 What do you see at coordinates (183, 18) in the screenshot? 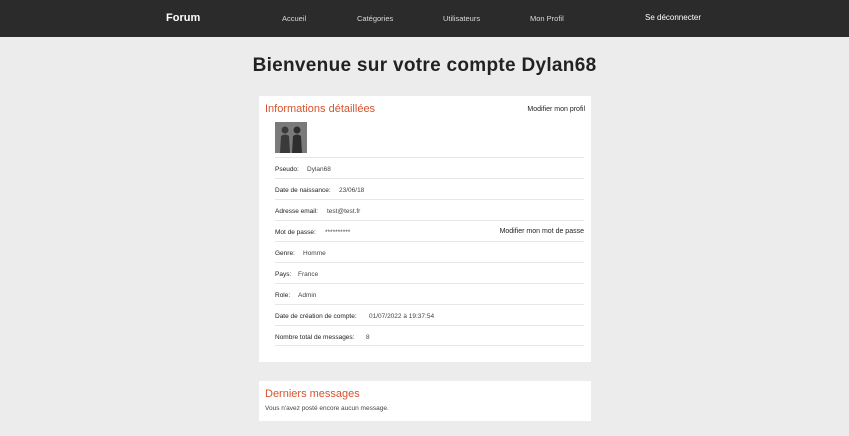
I see `brand-logo: Forum` at bounding box center [183, 18].